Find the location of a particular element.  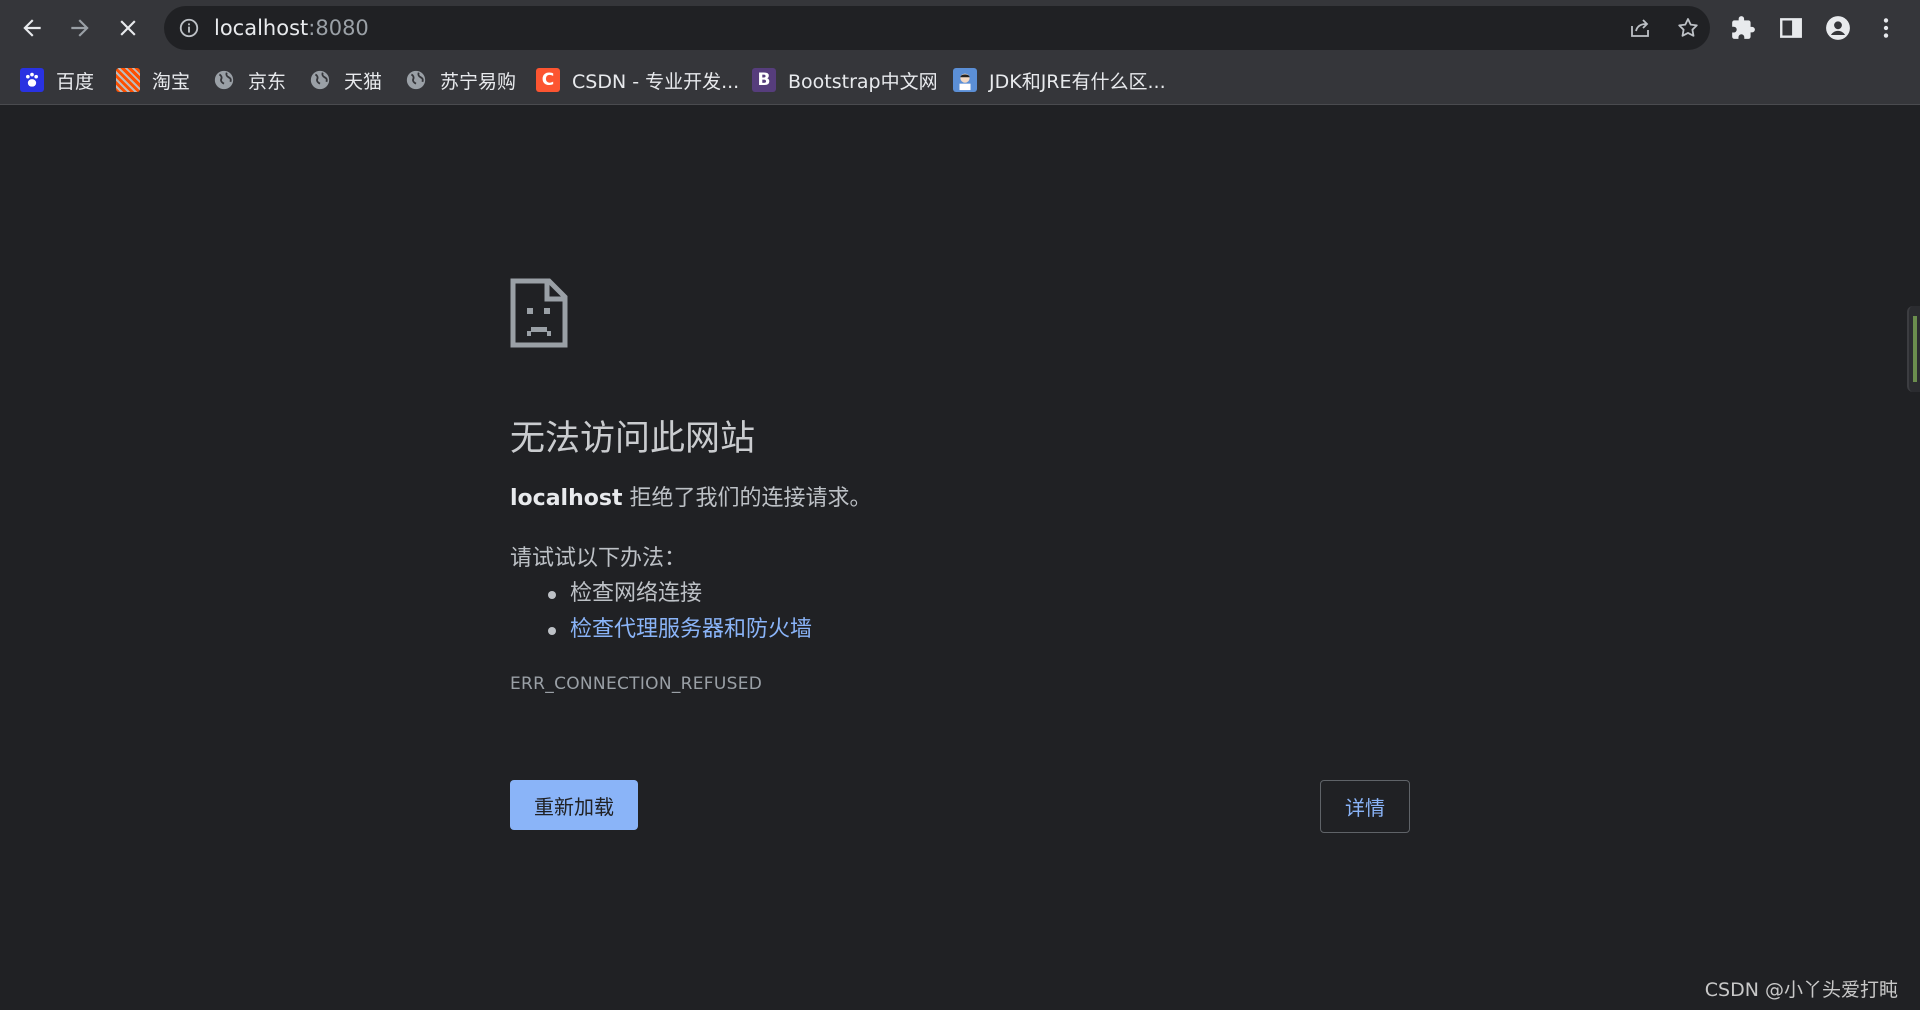

watermark: CSDN @小丫头爱打盹 is located at coordinates (1801, 990).